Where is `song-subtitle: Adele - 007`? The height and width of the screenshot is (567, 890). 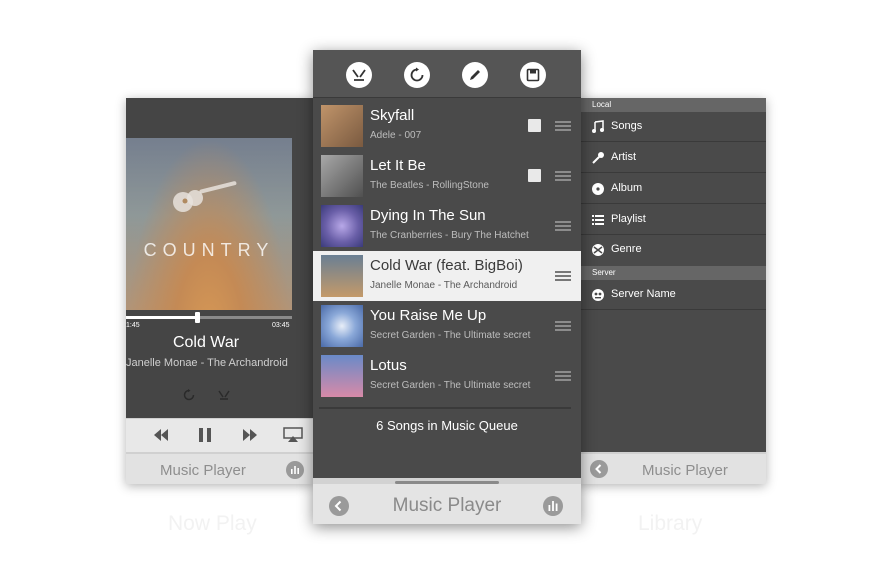
song-subtitle: Adele - 007 is located at coordinates (396, 135).